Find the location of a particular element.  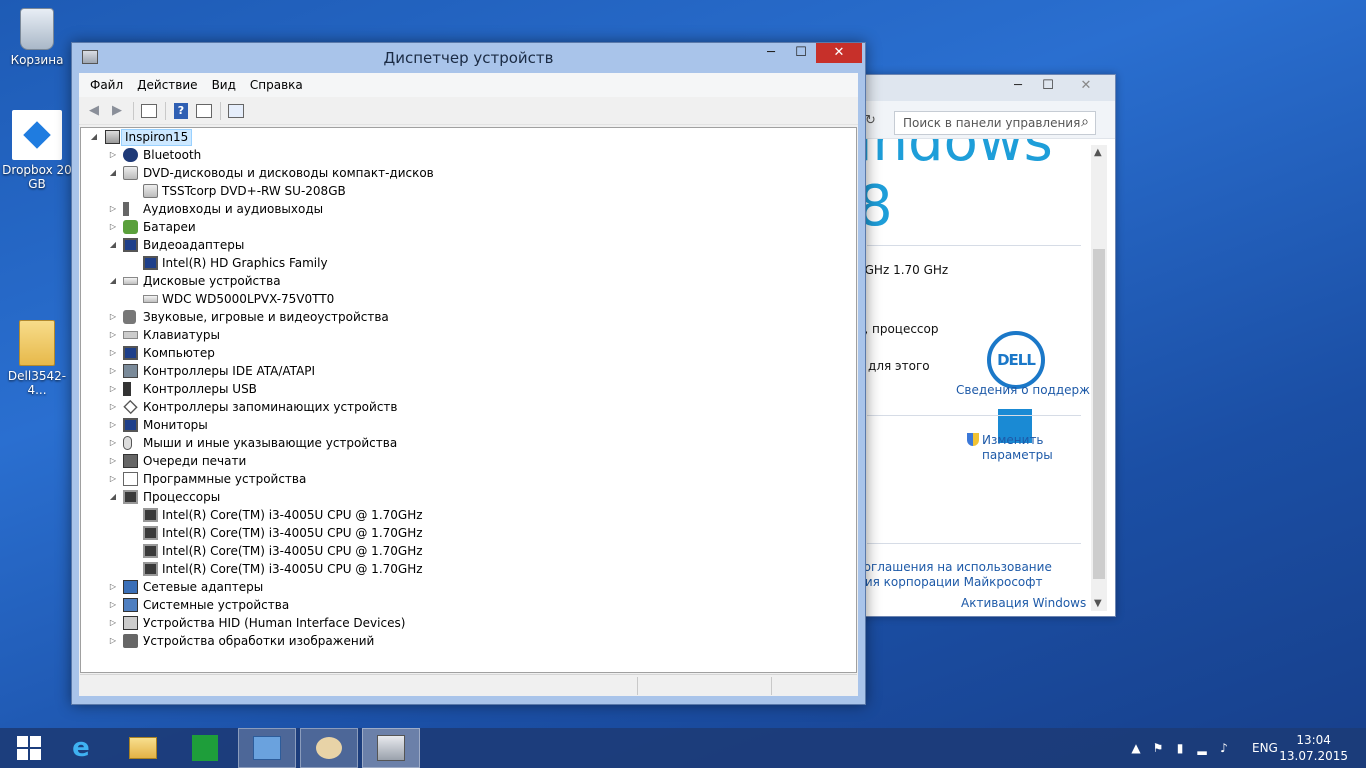

menu-file: Файл is located at coordinates (106, 85).